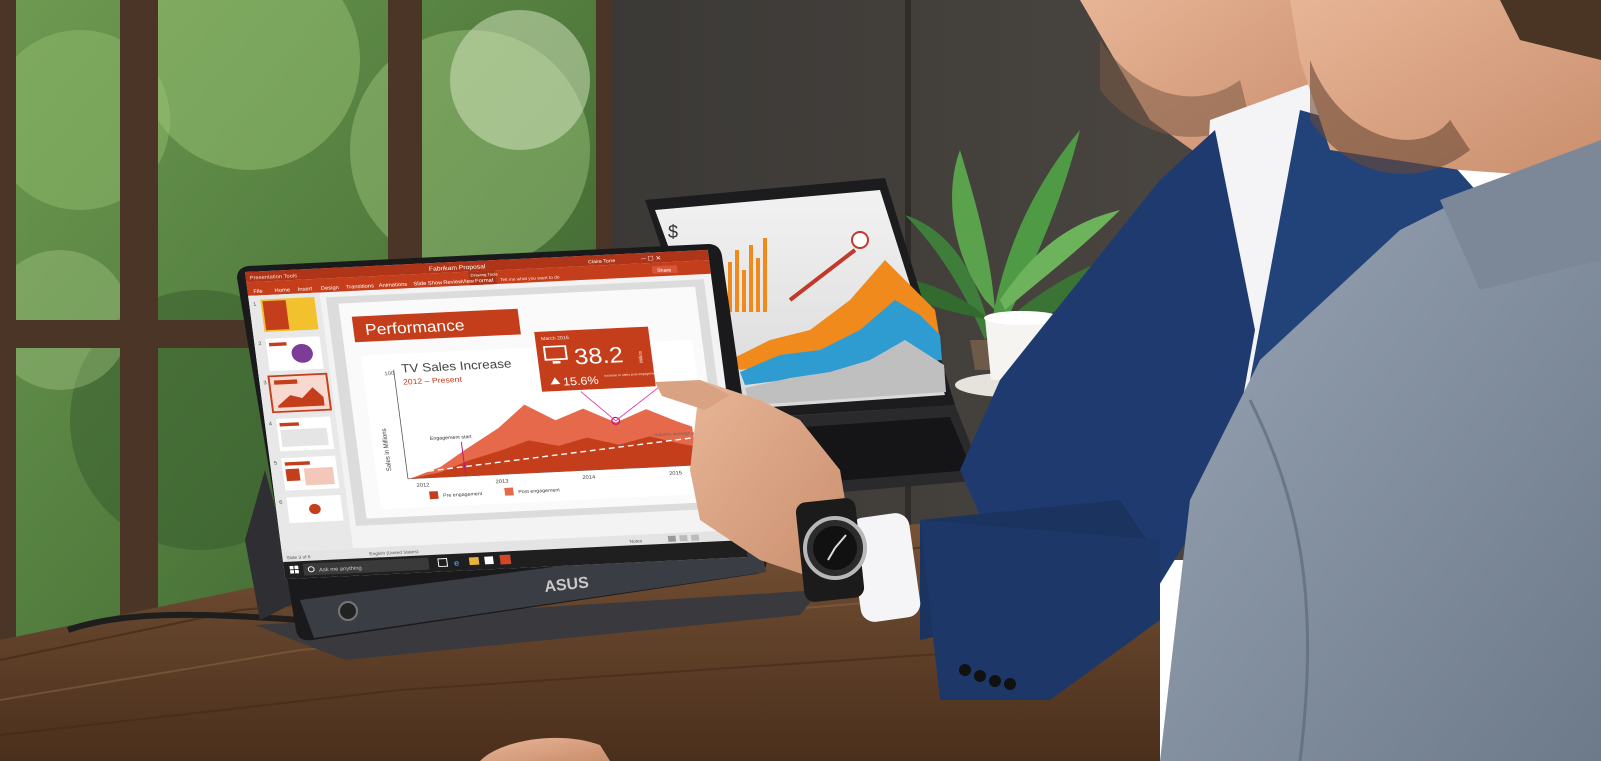 The image size is (1601, 761). What do you see at coordinates (676, 474) in the screenshot?
I see `chart-x-tick-3: 2015` at bounding box center [676, 474].